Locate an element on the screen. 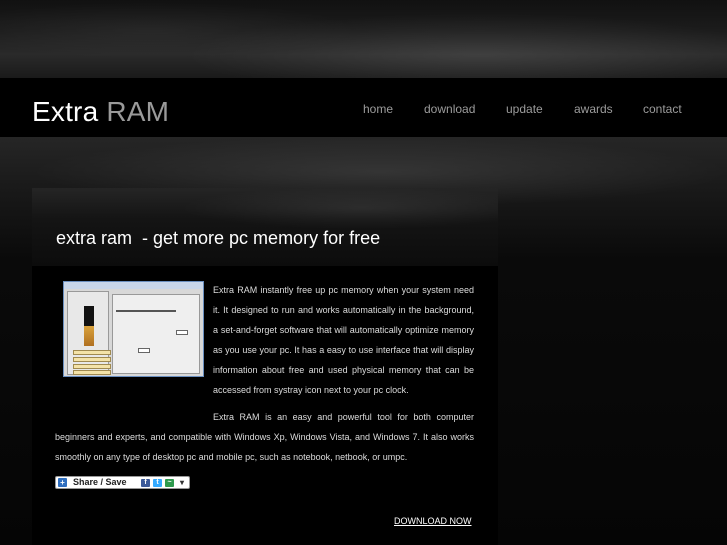 The height and width of the screenshot is (545, 727). nav-home: home is located at coordinates (378, 109).